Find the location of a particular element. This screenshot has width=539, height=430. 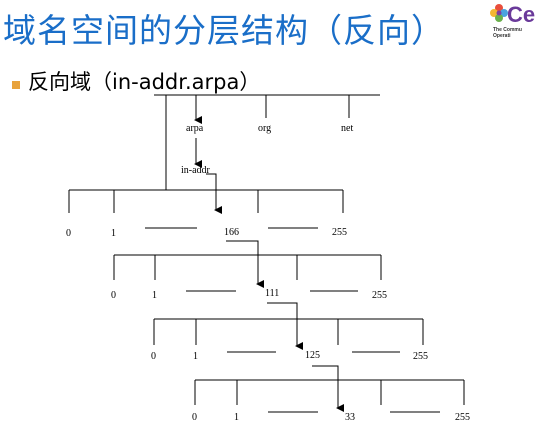

label-arpa: arpa is located at coordinates (195, 128).